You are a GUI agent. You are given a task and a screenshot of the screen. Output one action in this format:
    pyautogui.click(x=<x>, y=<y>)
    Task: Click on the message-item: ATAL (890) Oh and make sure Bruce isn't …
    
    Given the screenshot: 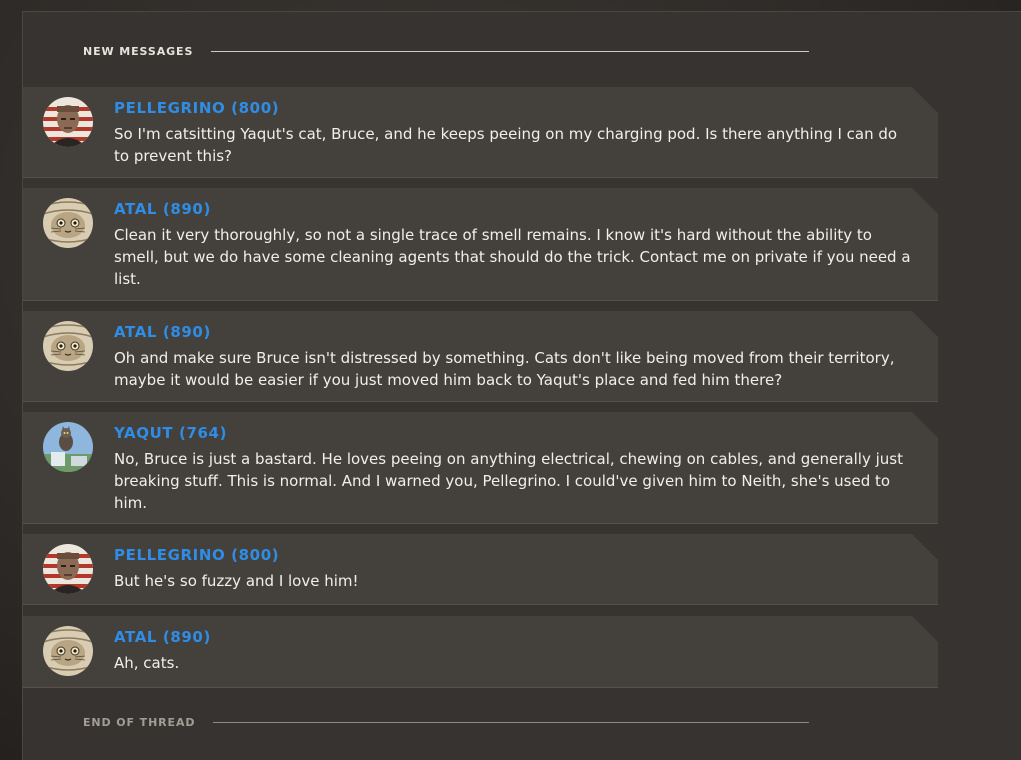 What is the action you would take?
    pyautogui.click(x=480, y=356)
    